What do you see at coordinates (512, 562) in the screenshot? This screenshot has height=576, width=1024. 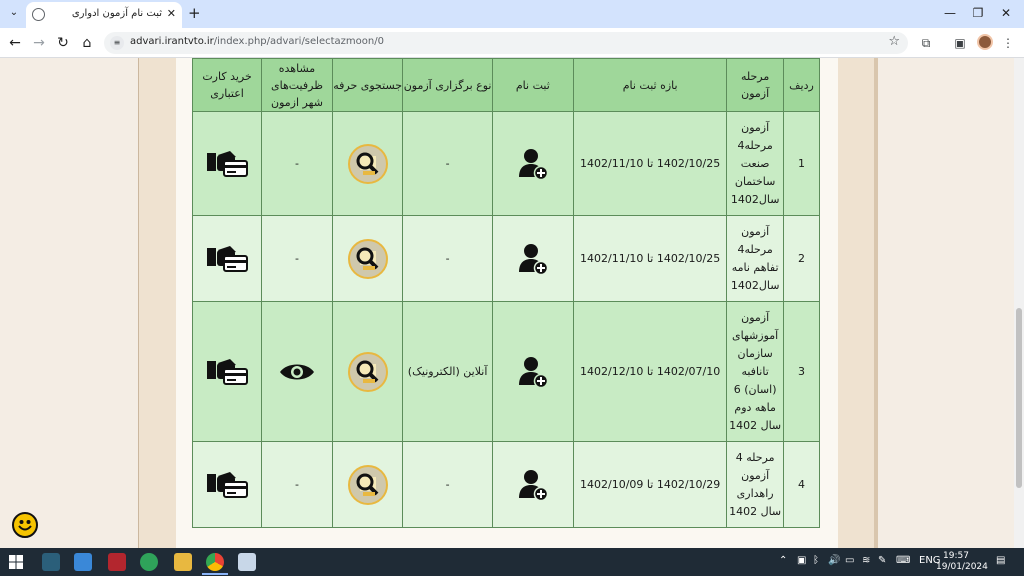 I see `taskbar: ⌃ ▣ ᛒ 🔊 ▭ ≋ ✎ ⌨ ENG 19:57 19/01/2024 ▤` at bounding box center [512, 562].